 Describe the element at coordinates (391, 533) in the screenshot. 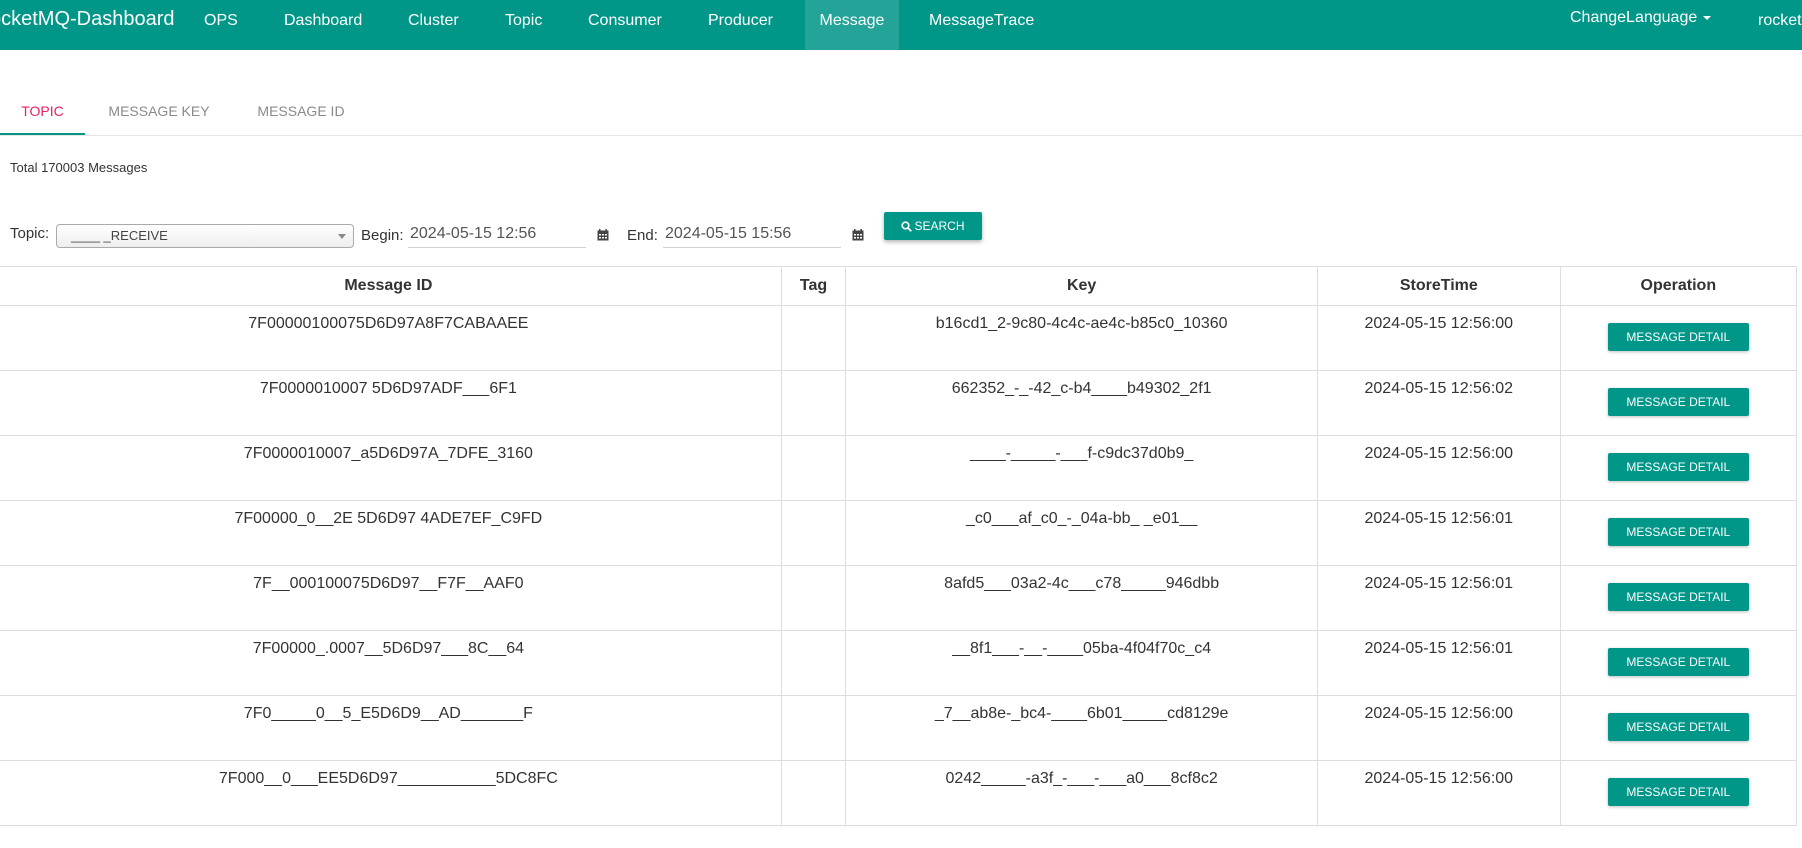

I see `message-id-cell: 7F00000_0__2E 5D6D97 4ADE7EF_C9FD` at that location.